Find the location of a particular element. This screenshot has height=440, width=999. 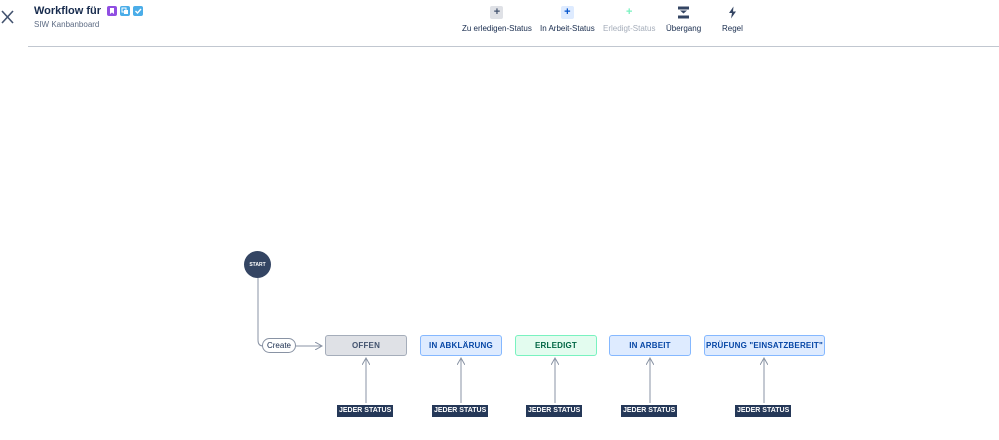

transition-icon is located at coordinates (683, 12).